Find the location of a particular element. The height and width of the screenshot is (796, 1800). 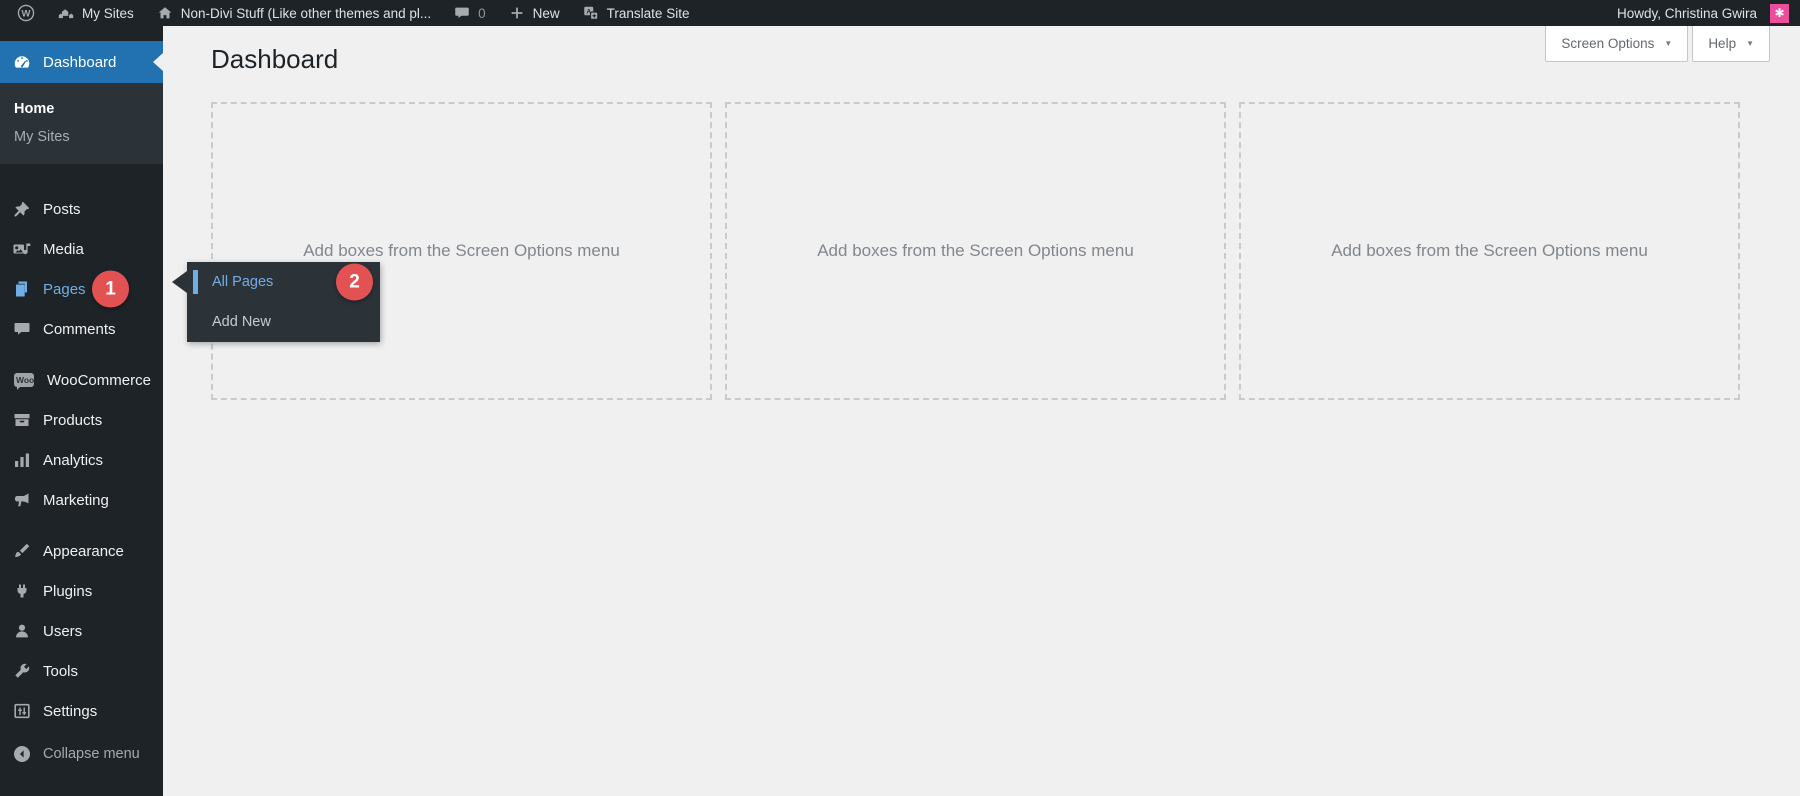

flyout-item-label: Add New is located at coordinates (241, 322).